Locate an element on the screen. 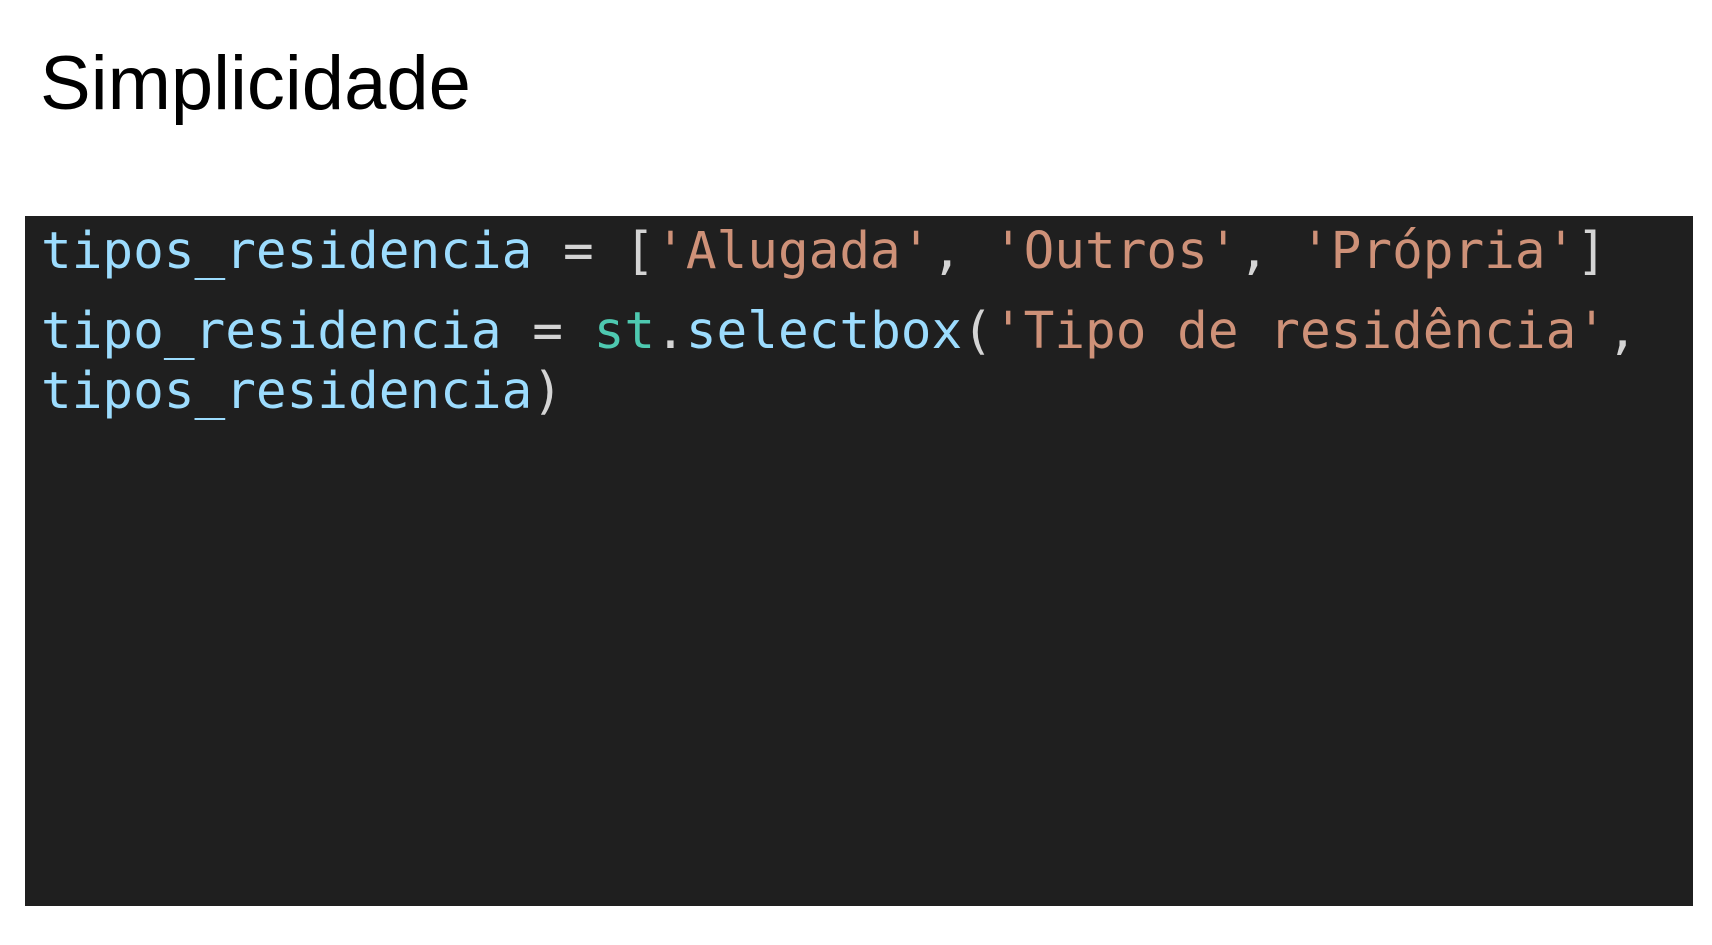  code-string: 'Outros' is located at coordinates (1115, 251).